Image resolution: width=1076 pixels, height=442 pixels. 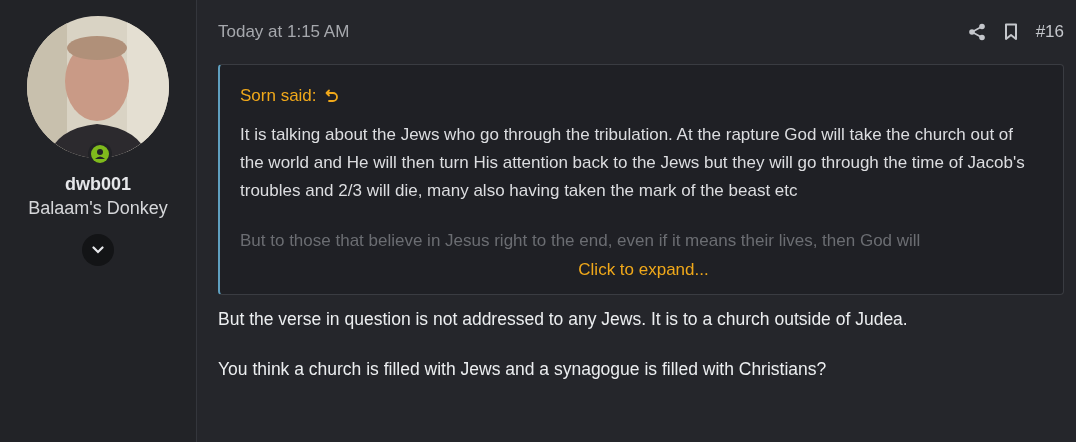 I want to click on quote-text: But to those that believe in Jesus right to the end, even if it means their lives, then God will, so click(x=581, y=240).